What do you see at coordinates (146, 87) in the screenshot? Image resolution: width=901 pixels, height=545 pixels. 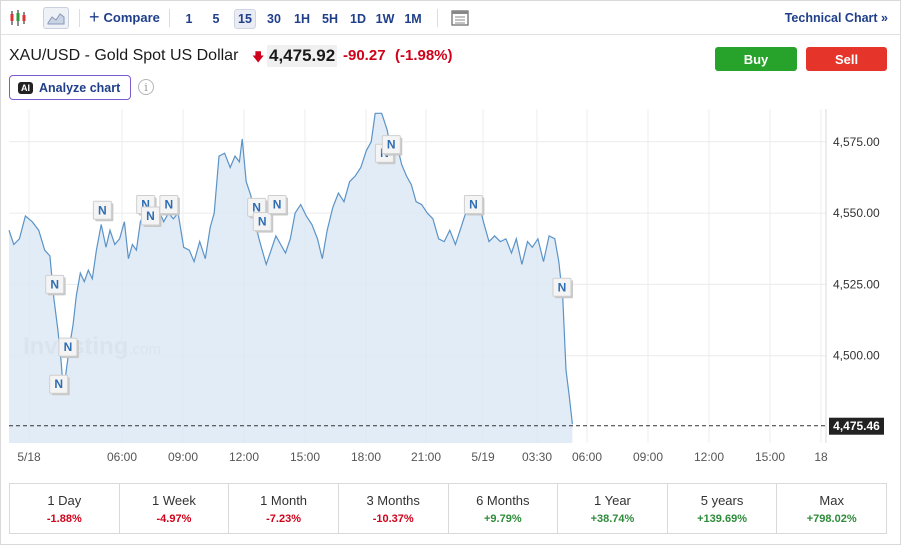 I see `info-icon: i` at bounding box center [146, 87].